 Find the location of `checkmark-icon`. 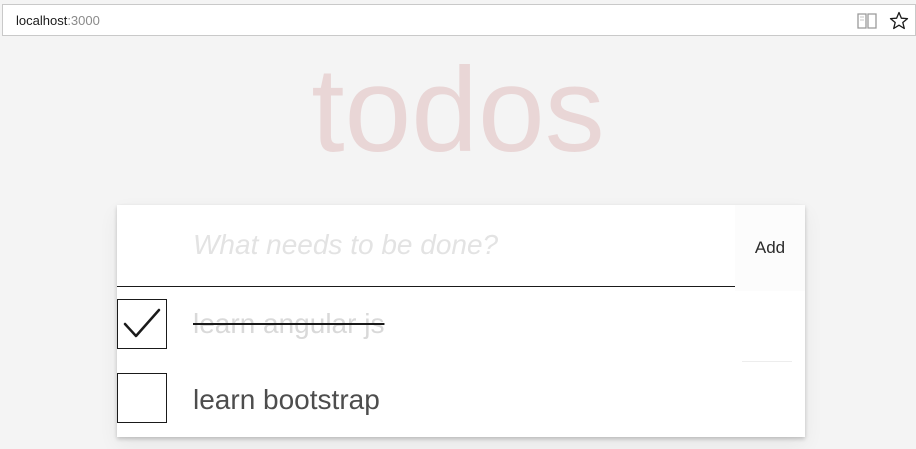

checkmark-icon is located at coordinates (142, 323).